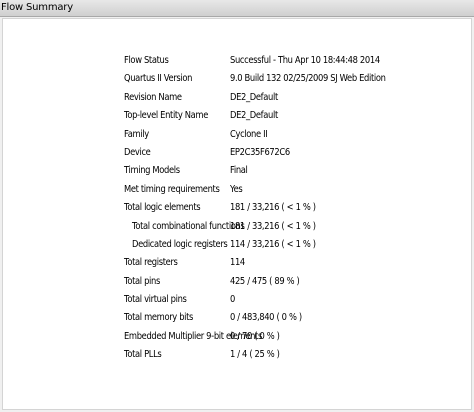  What do you see at coordinates (158, 79) in the screenshot?
I see `row-label: Quartus II Version` at bounding box center [158, 79].